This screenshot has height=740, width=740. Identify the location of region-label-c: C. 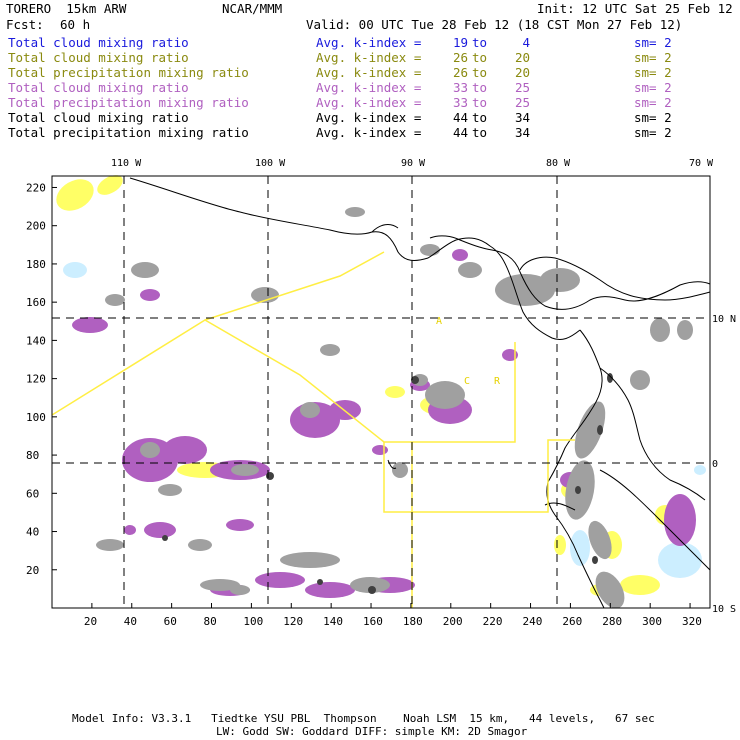
(467, 381).